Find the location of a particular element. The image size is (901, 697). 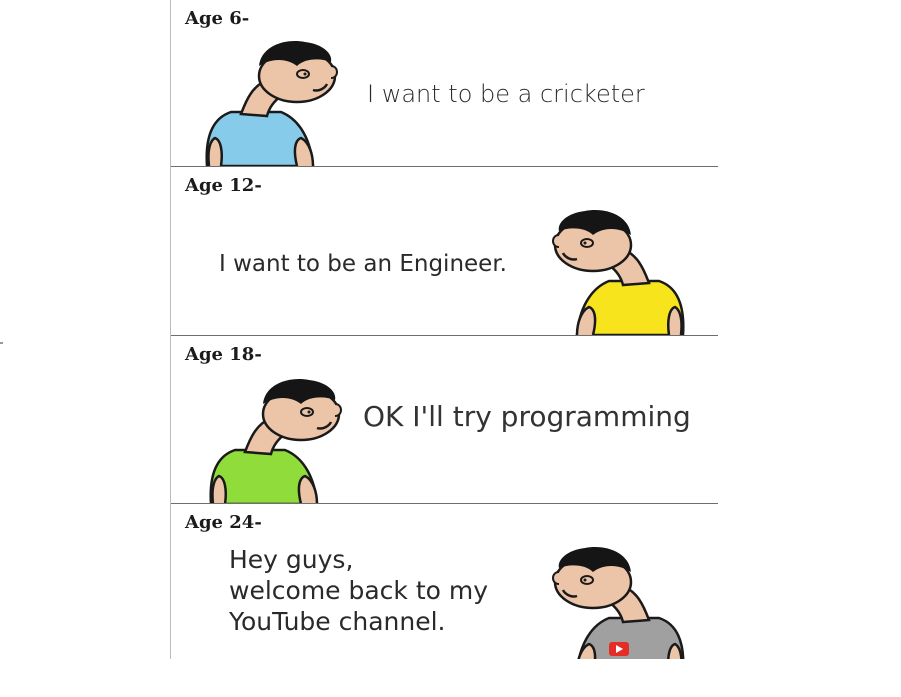

youtube-logo-icon is located at coordinates (619, 649).